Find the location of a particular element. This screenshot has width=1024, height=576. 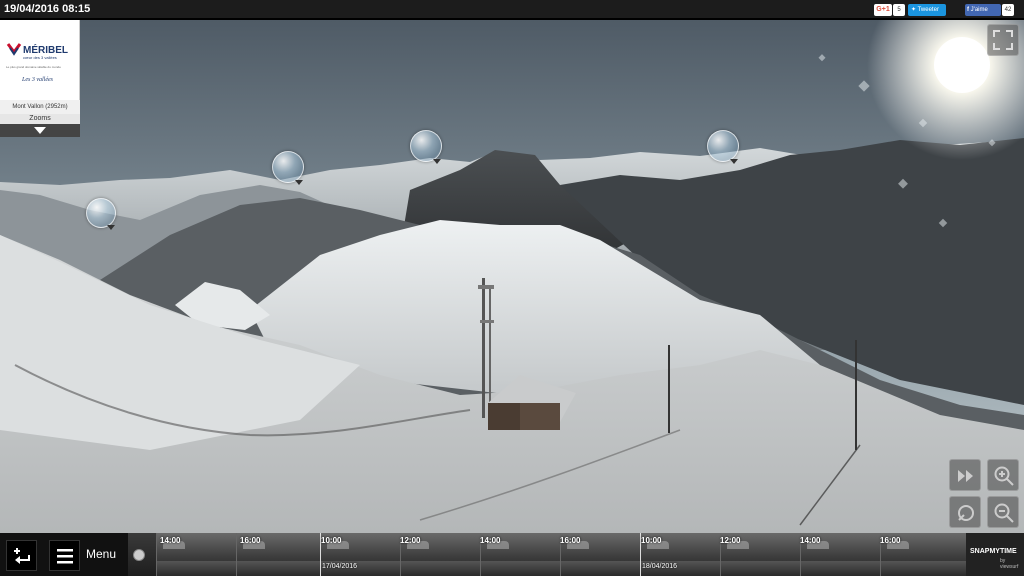

zoom-out-icon is located at coordinates (1004, 513).